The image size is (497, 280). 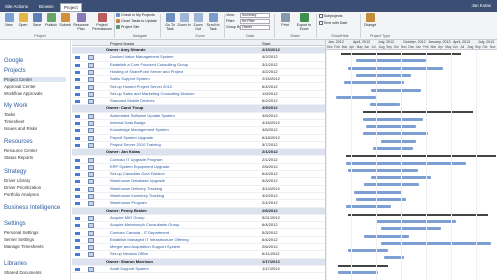 I want to click on table-row: Automated Software Update System 4/5/2012, so click(x=198, y=116).